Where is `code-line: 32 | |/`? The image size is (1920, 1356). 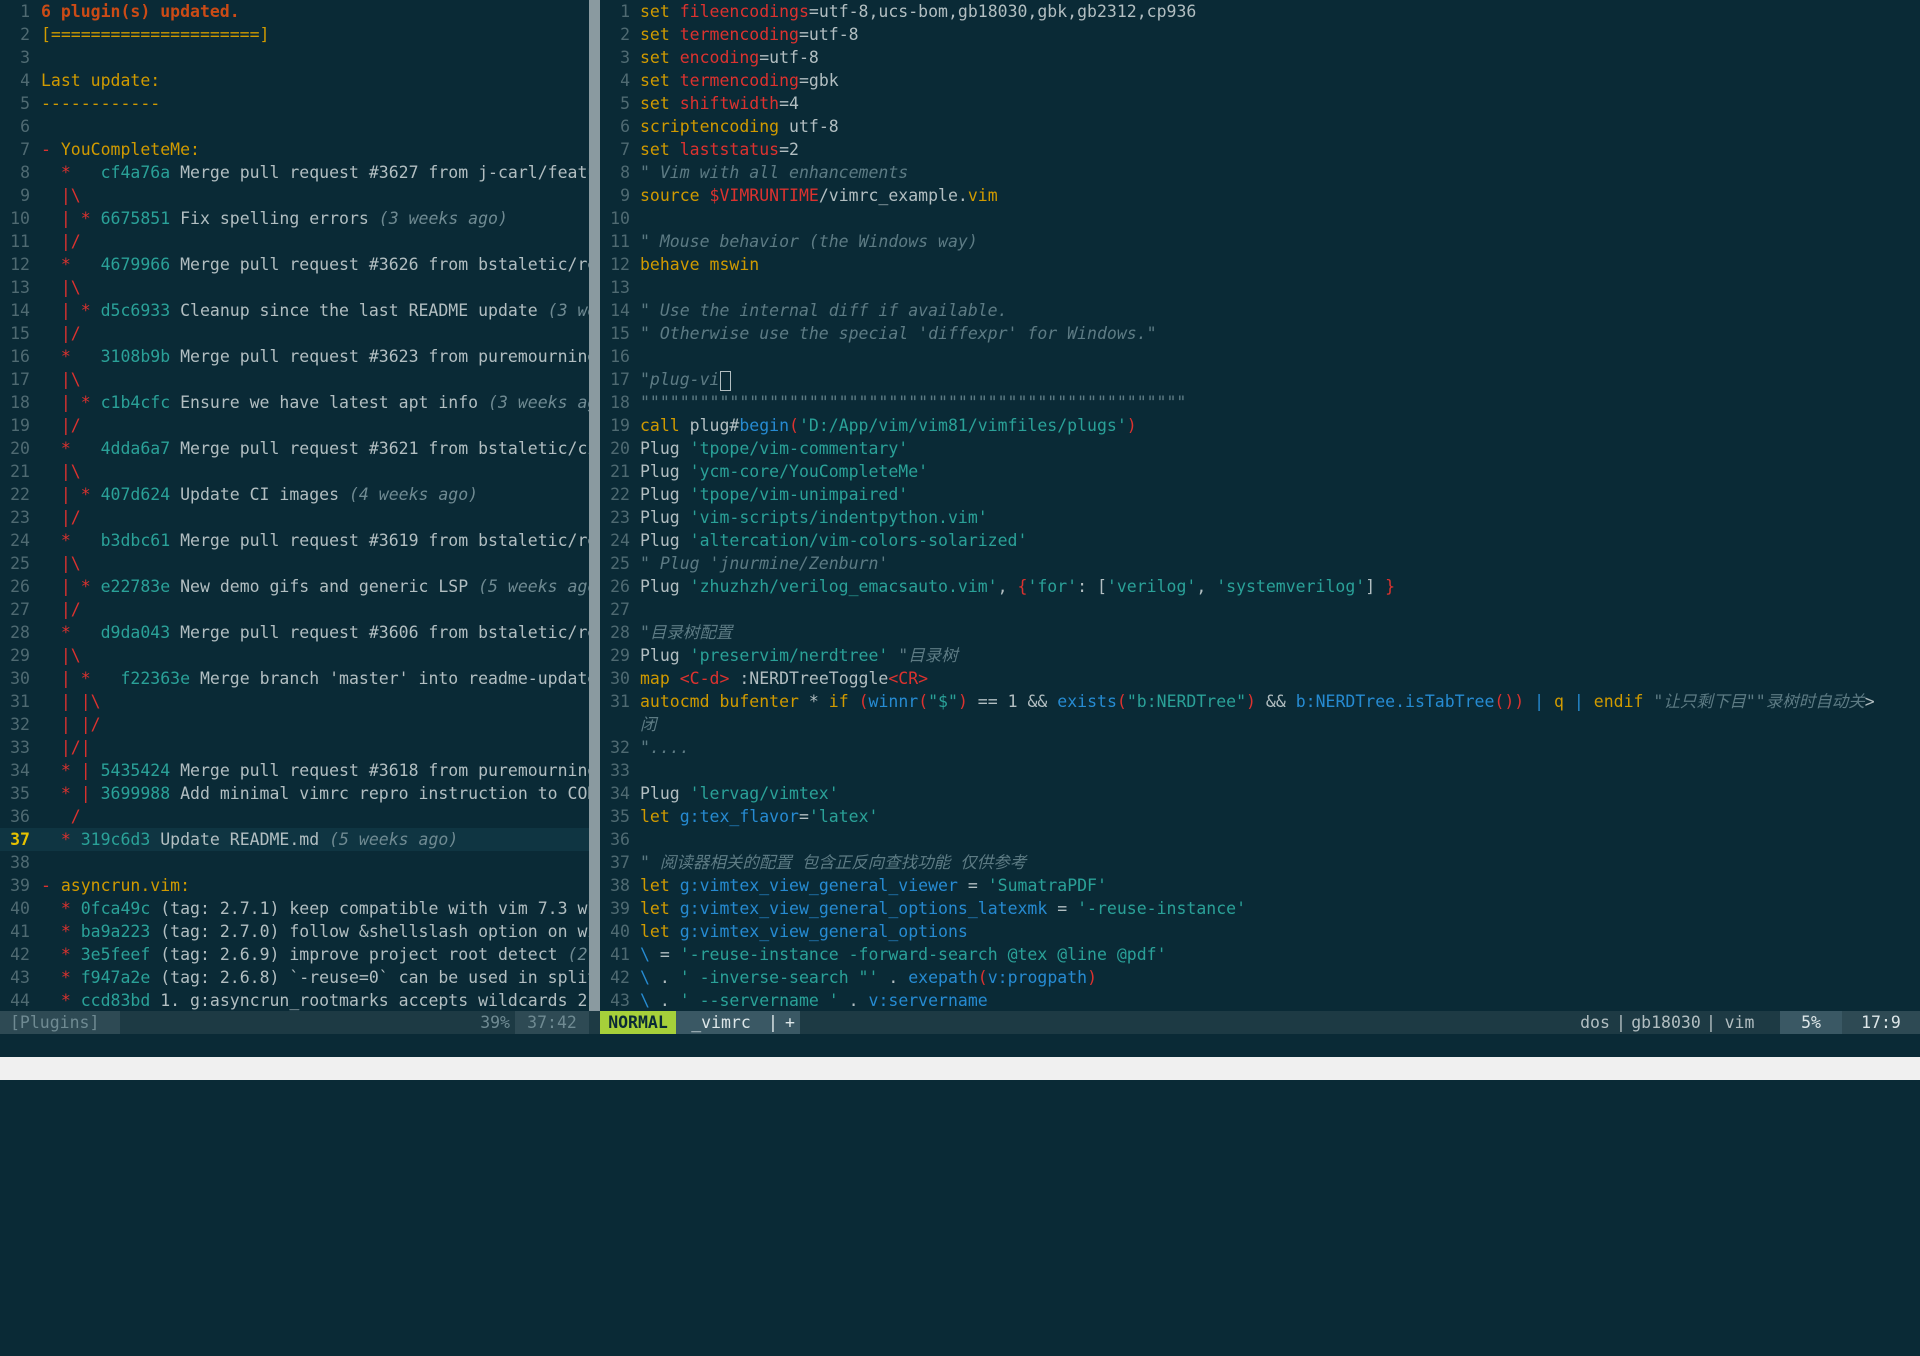
code-line: 32 | |/ is located at coordinates (294, 724).